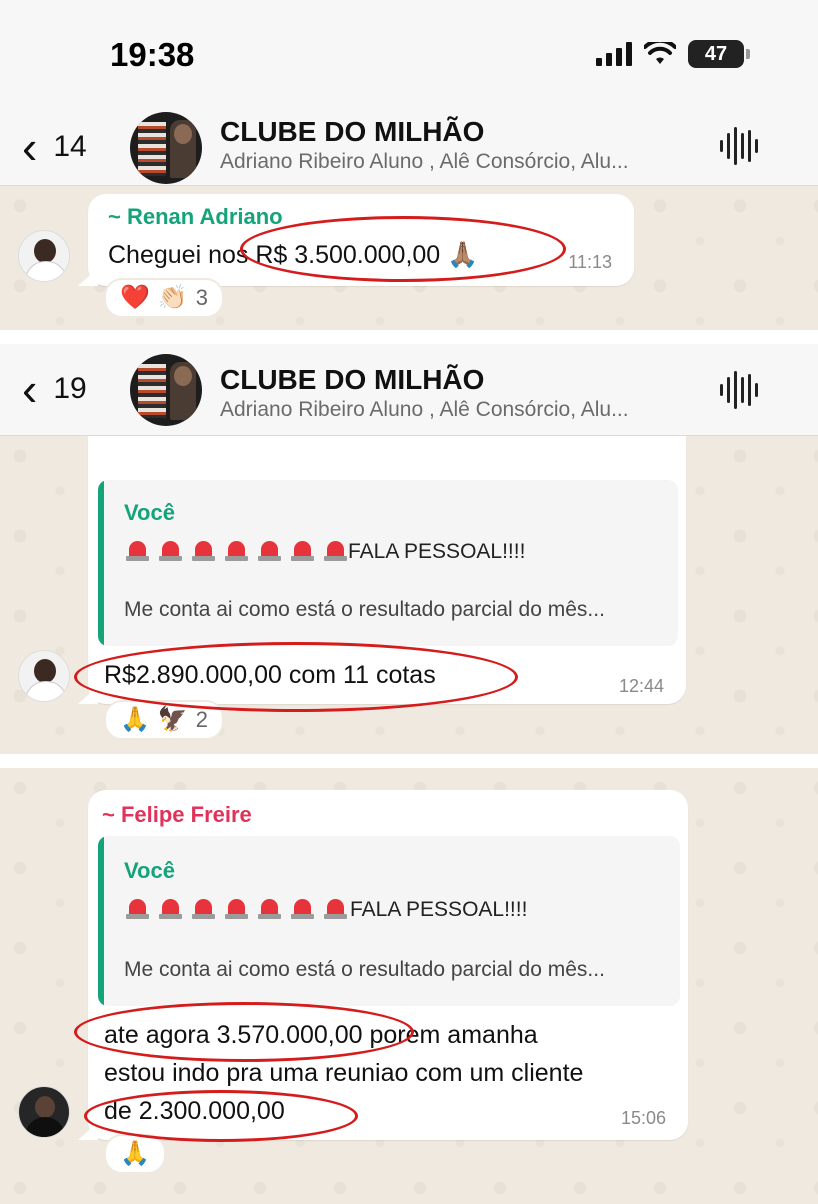  I want to click on status-time: 19:38, so click(152, 54).